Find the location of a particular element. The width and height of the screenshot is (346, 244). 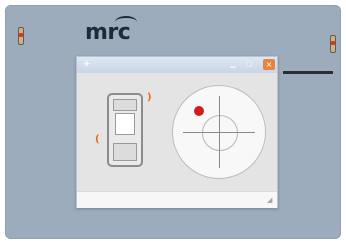

rear-sensor-bracket: ( is located at coordinates (97, 139).